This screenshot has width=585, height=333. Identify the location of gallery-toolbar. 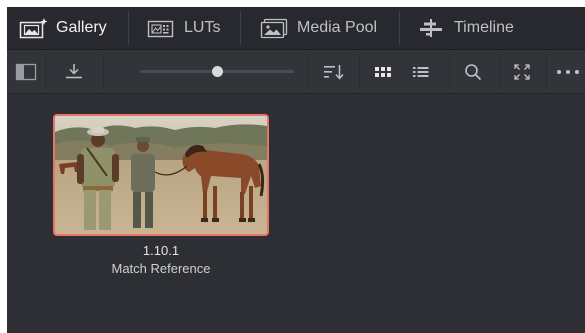
(296, 72).